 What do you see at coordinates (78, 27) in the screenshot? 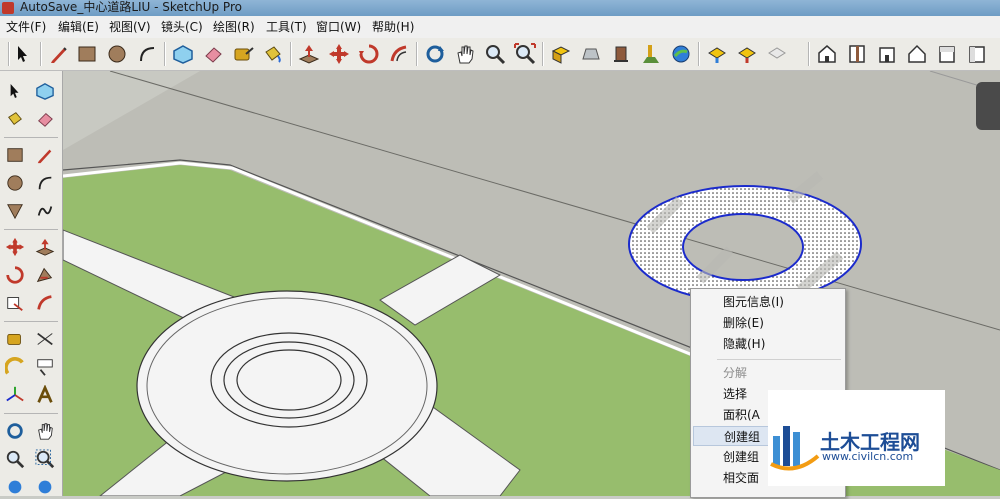
I see `menu-edit: 编辑(E)` at bounding box center [78, 27].